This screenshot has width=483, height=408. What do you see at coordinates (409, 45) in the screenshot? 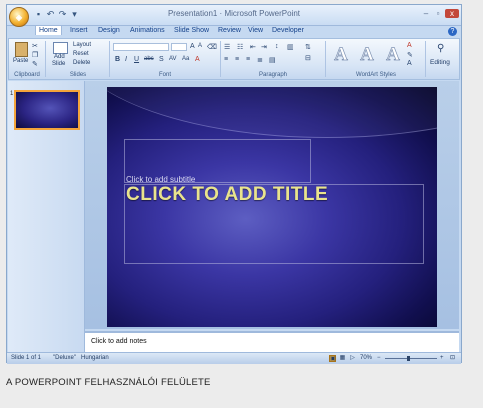
I see `text-fill-icon: A` at bounding box center [409, 45].